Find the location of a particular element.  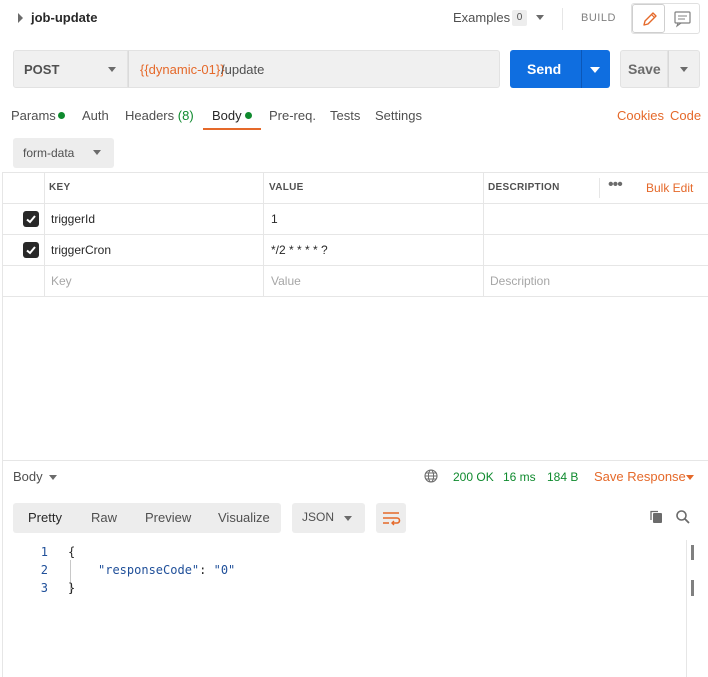

json-key: "responseCode" is located at coordinates (149, 570).